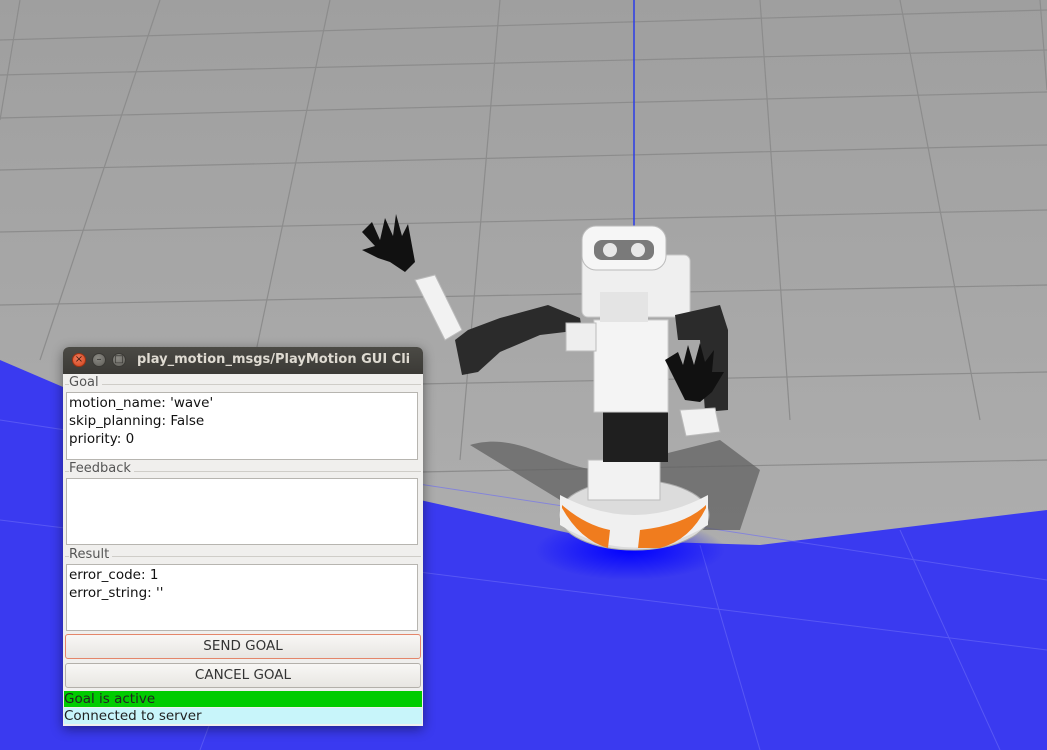 The width and height of the screenshot is (1047, 750). Describe the element at coordinates (243, 675) in the screenshot. I see `cancel-goal-button: CANCEL GOAL` at that location.